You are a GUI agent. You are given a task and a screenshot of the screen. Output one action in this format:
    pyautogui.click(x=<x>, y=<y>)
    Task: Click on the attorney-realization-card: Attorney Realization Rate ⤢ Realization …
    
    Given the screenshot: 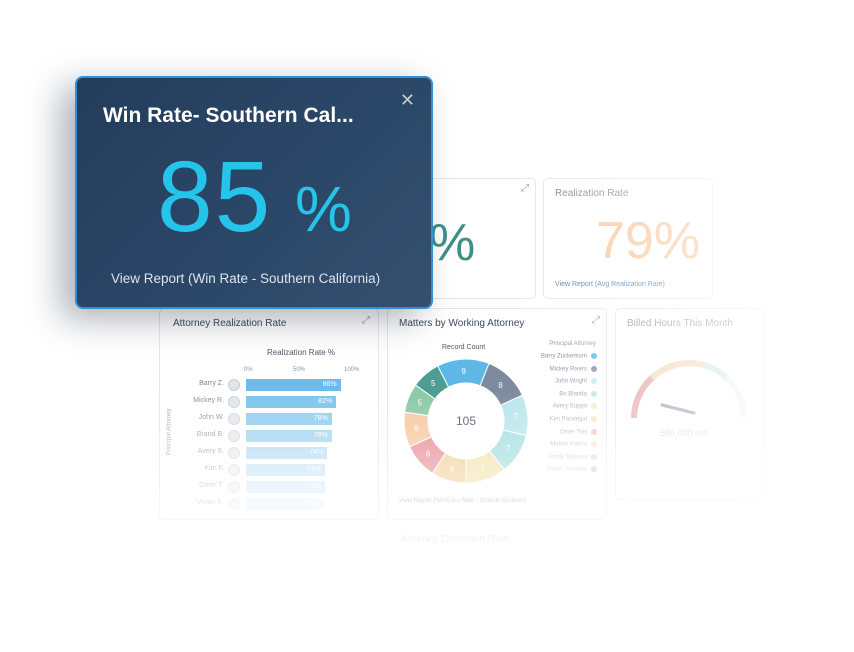 What is the action you would take?
    pyautogui.click(x=269, y=414)
    